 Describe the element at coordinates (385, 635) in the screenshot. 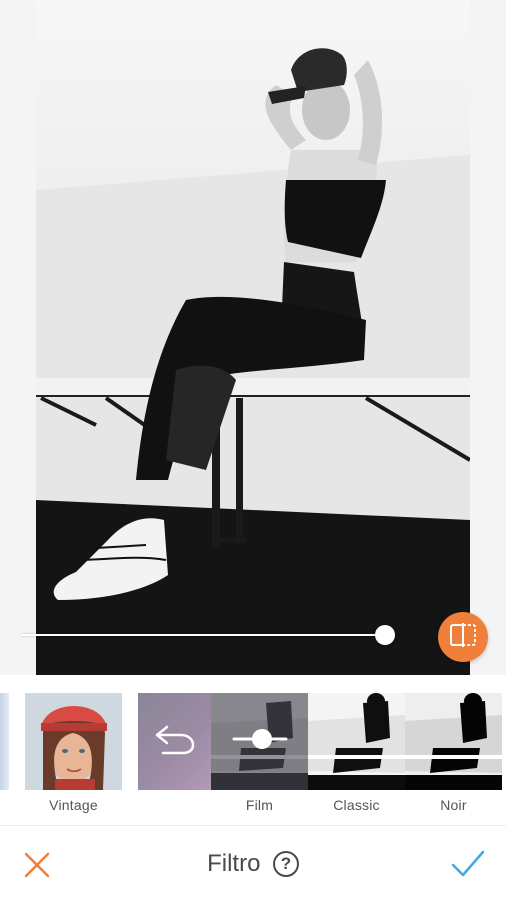

I see `slider-thumb` at that location.